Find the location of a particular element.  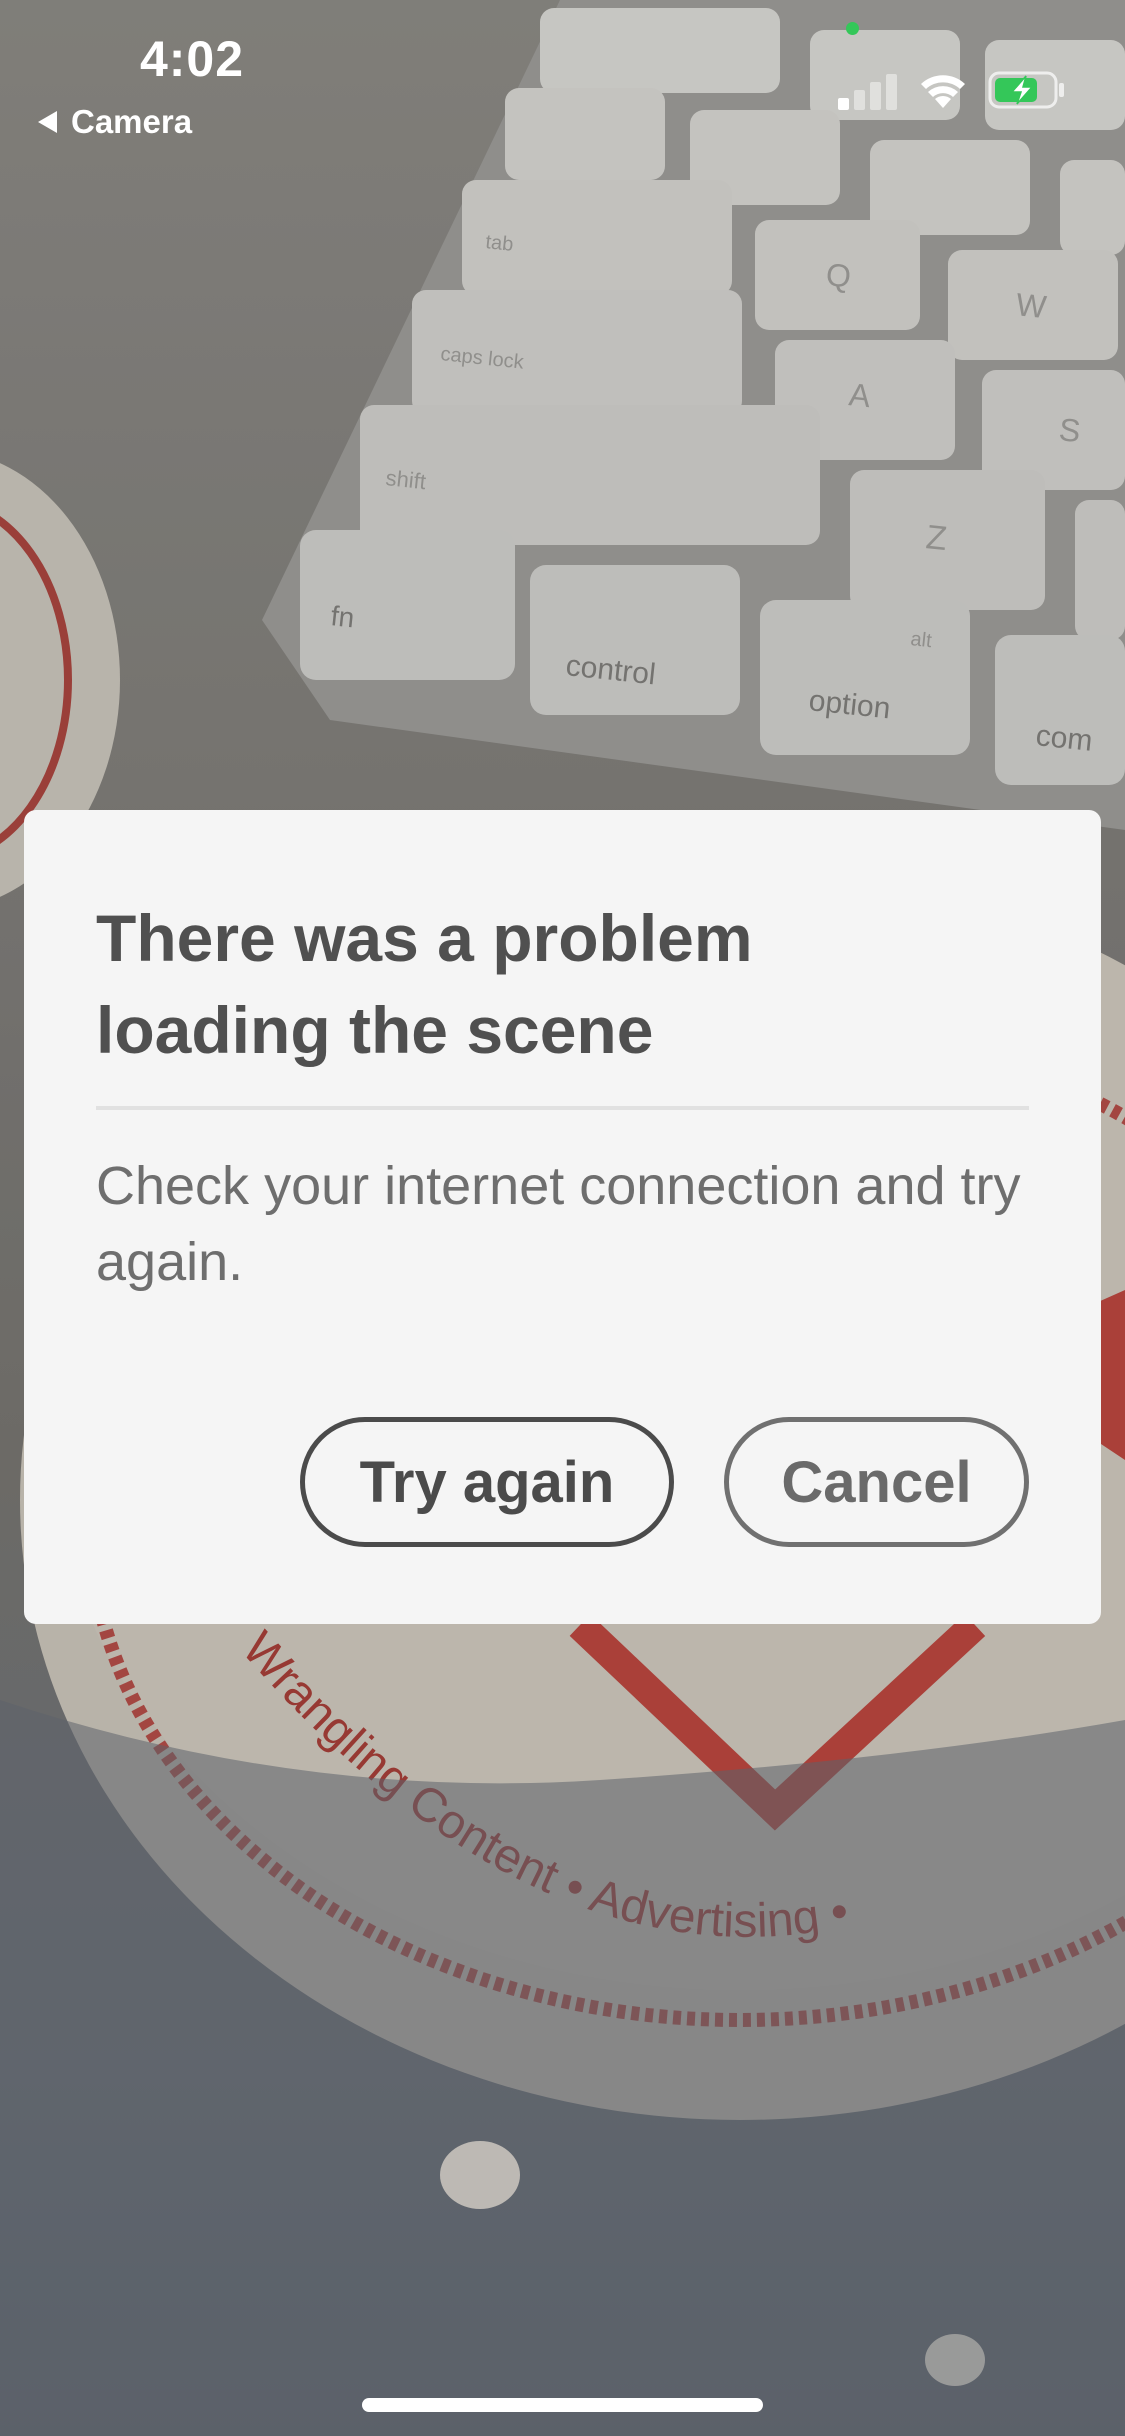

wifi-icon is located at coordinates (943, 91).